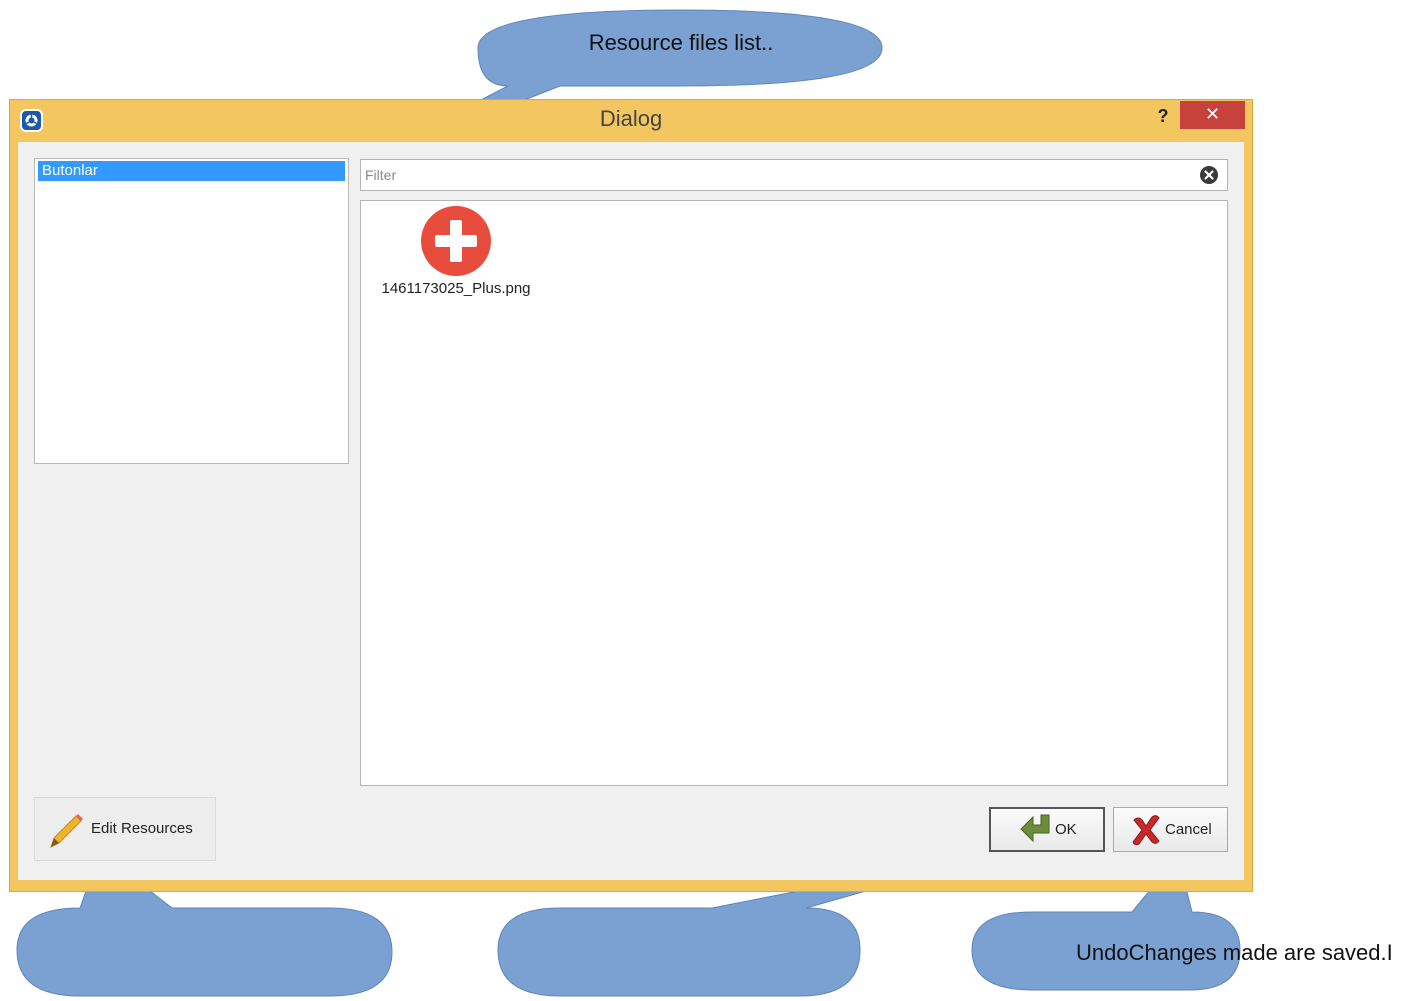 The image size is (1415, 1001). I want to click on ok-label: OK, so click(1066, 829).